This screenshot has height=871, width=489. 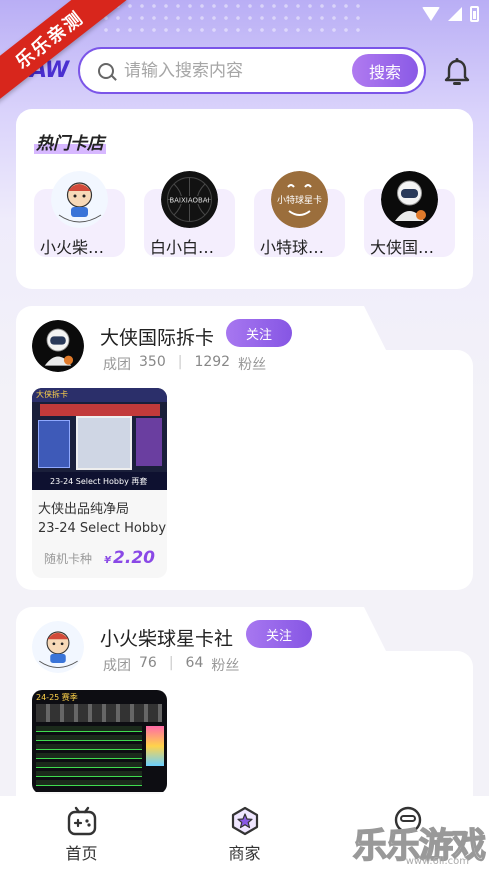 I want to click on svg-text: 小特球星卡, so click(x=299, y=200).